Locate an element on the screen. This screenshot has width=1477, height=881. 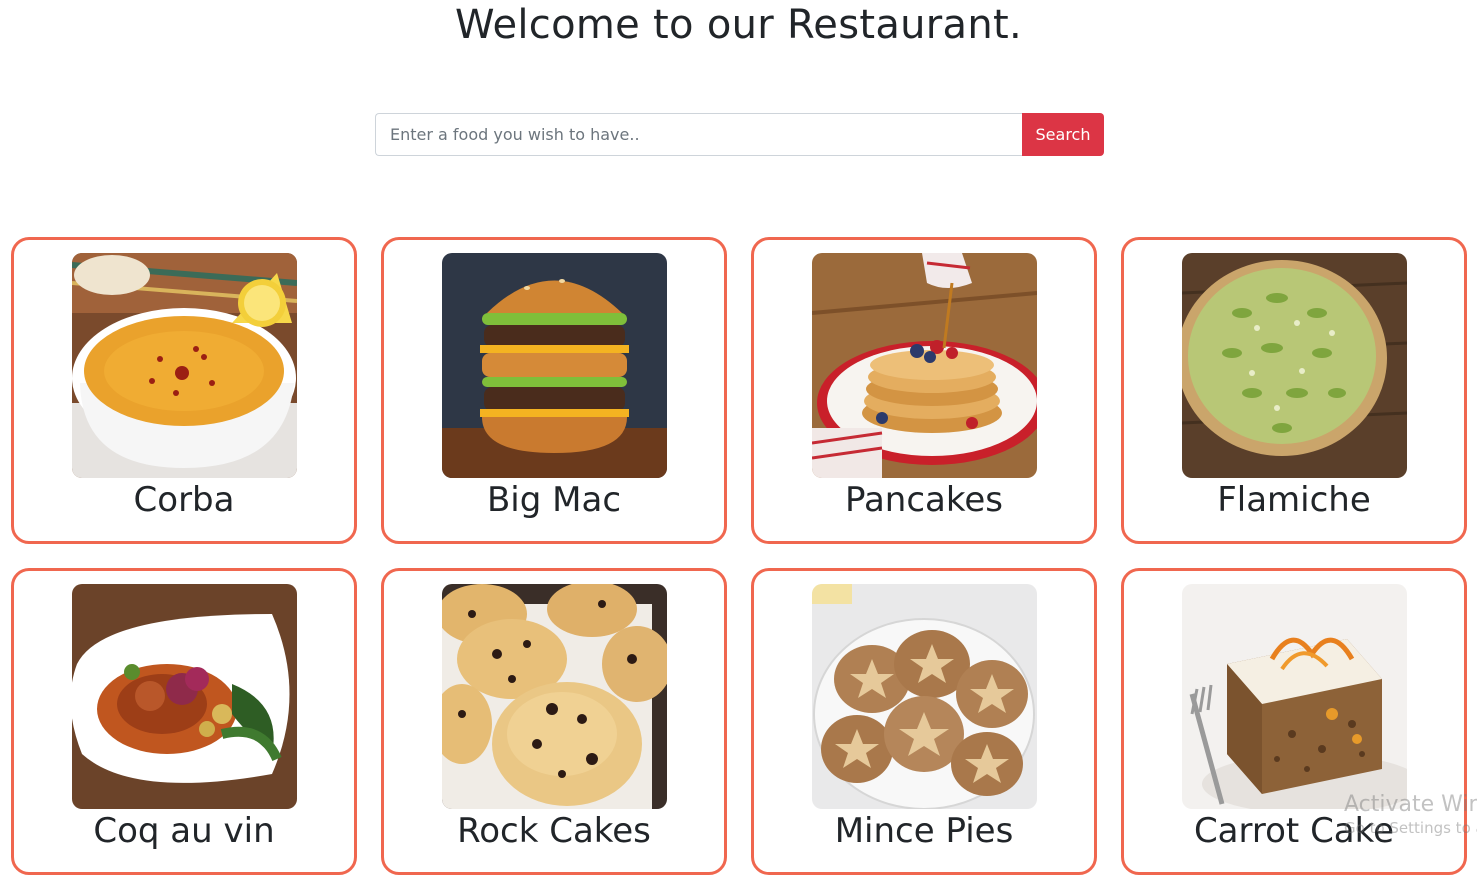
food-name: Carrot Cake is located at coordinates (1294, 831).